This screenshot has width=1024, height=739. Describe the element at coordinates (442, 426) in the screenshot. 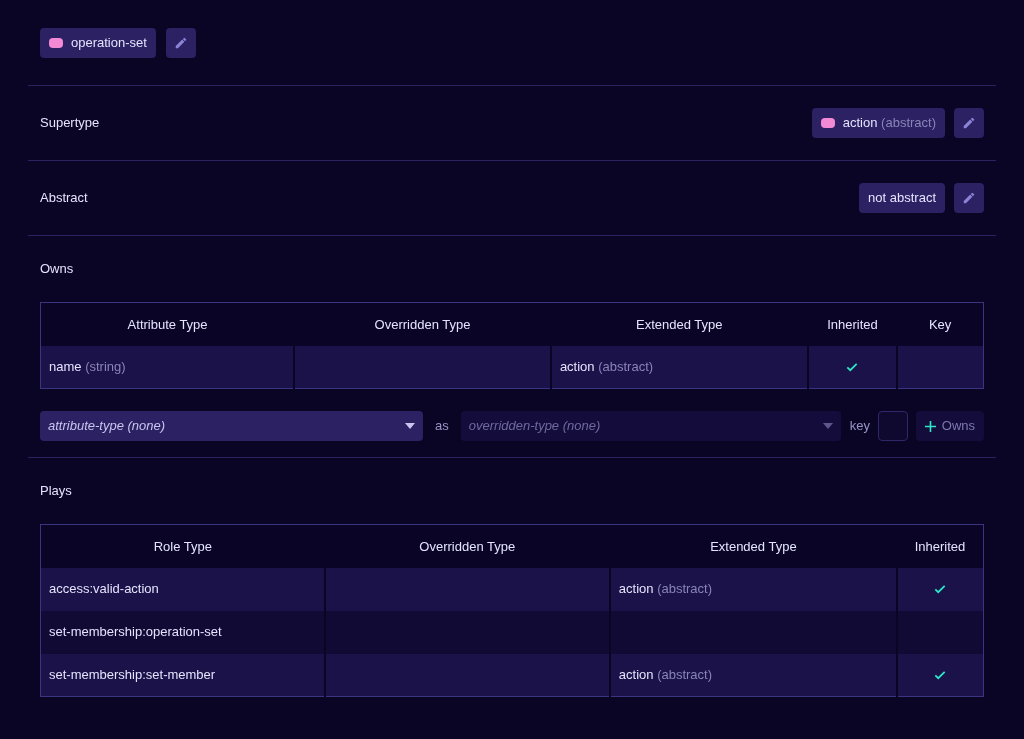

I see `as-label: as` at that location.